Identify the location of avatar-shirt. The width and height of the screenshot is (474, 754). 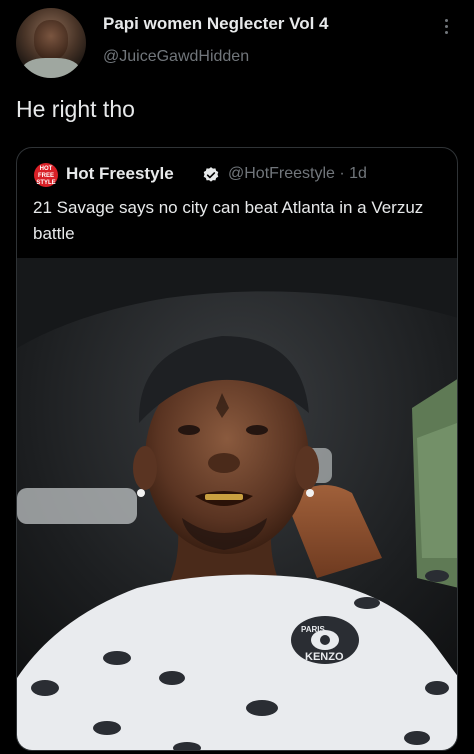
(51, 68).